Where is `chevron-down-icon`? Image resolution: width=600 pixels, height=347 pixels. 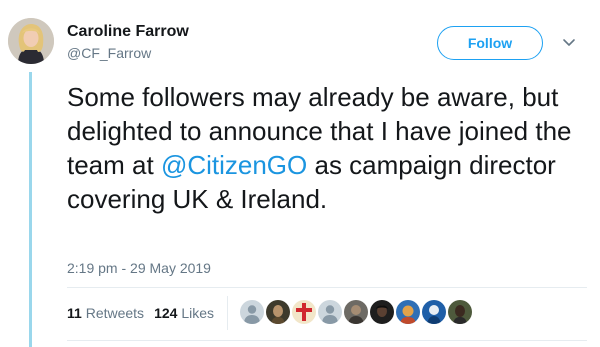 chevron-down-icon is located at coordinates (569, 42).